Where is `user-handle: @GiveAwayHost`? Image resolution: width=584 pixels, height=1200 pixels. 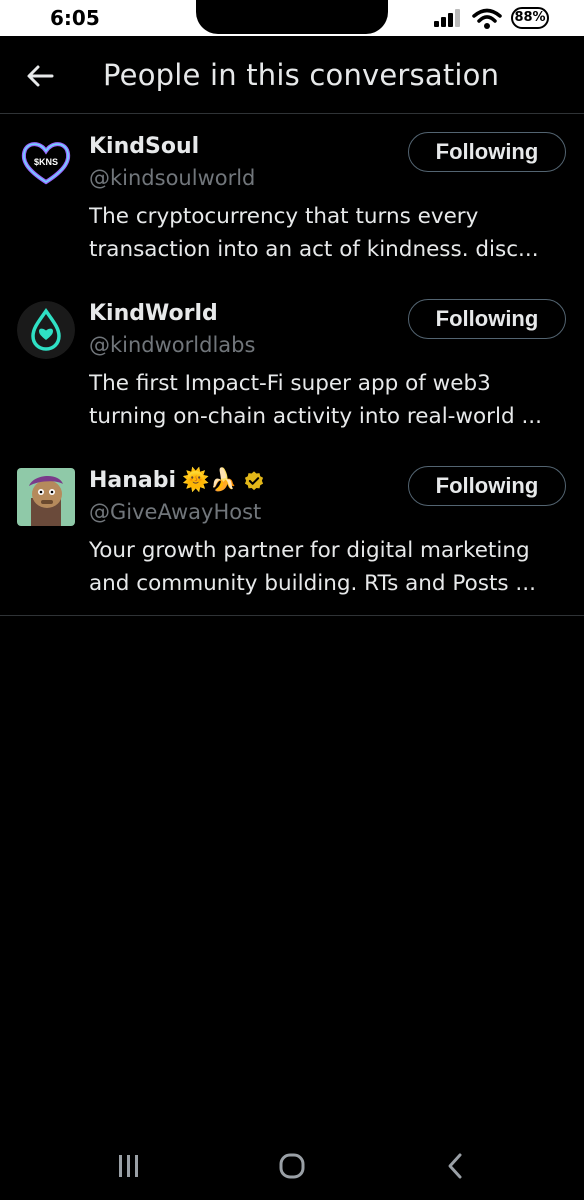
user-handle: @GiveAwayHost is located at coordinates (175, 512).